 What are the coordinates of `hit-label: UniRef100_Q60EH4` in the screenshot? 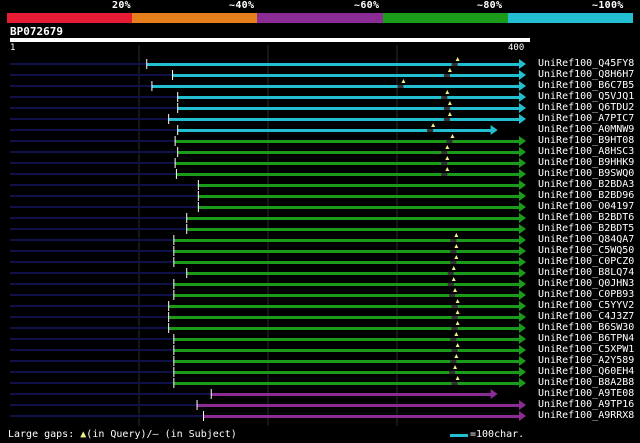 It's located at (586, 372).